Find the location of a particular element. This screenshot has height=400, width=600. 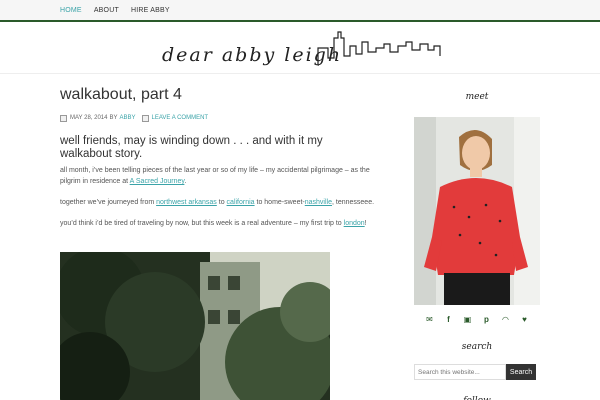

post-text: , tennesseee. is located at coordinates (353, 202).